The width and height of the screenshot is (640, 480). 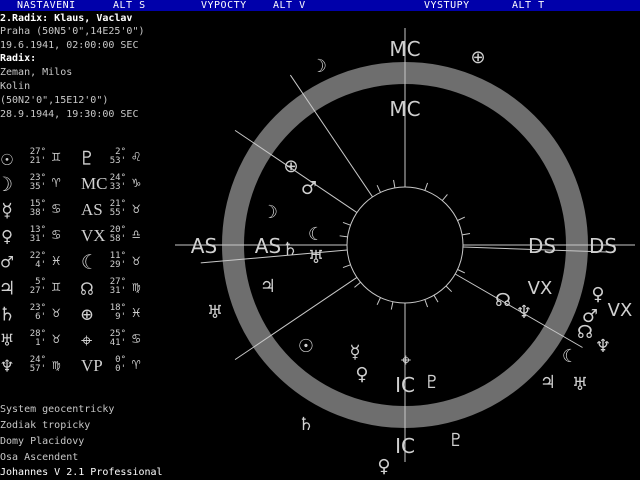 I want to click on degree-ticks, so click(x=405, y=244).